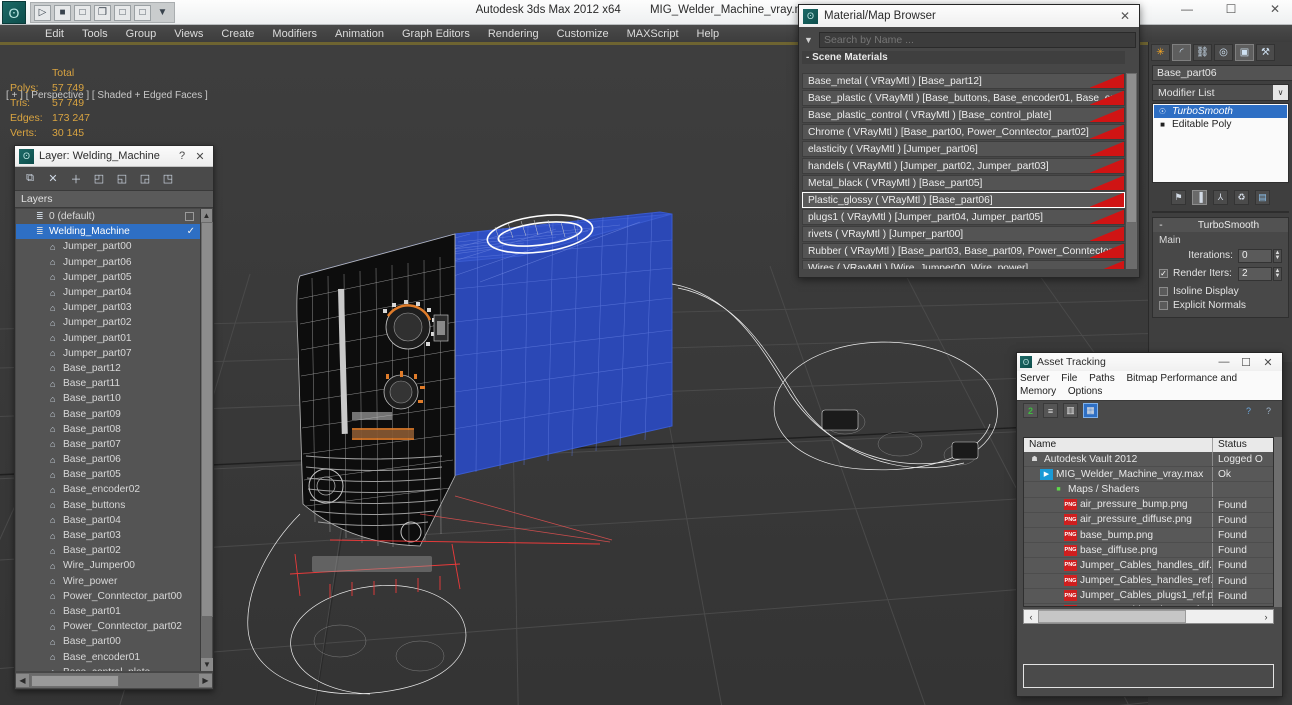  I want to click on delete-layer-icon: ✕, so click(53, 179).